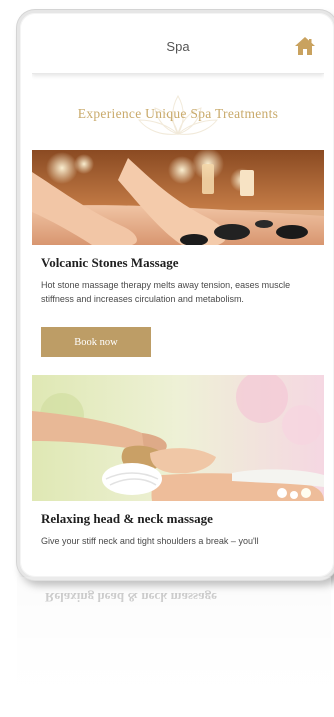 The height and width of the screenshot is (717, 334). I want to click on page-title: Spa, so click(178, 46).